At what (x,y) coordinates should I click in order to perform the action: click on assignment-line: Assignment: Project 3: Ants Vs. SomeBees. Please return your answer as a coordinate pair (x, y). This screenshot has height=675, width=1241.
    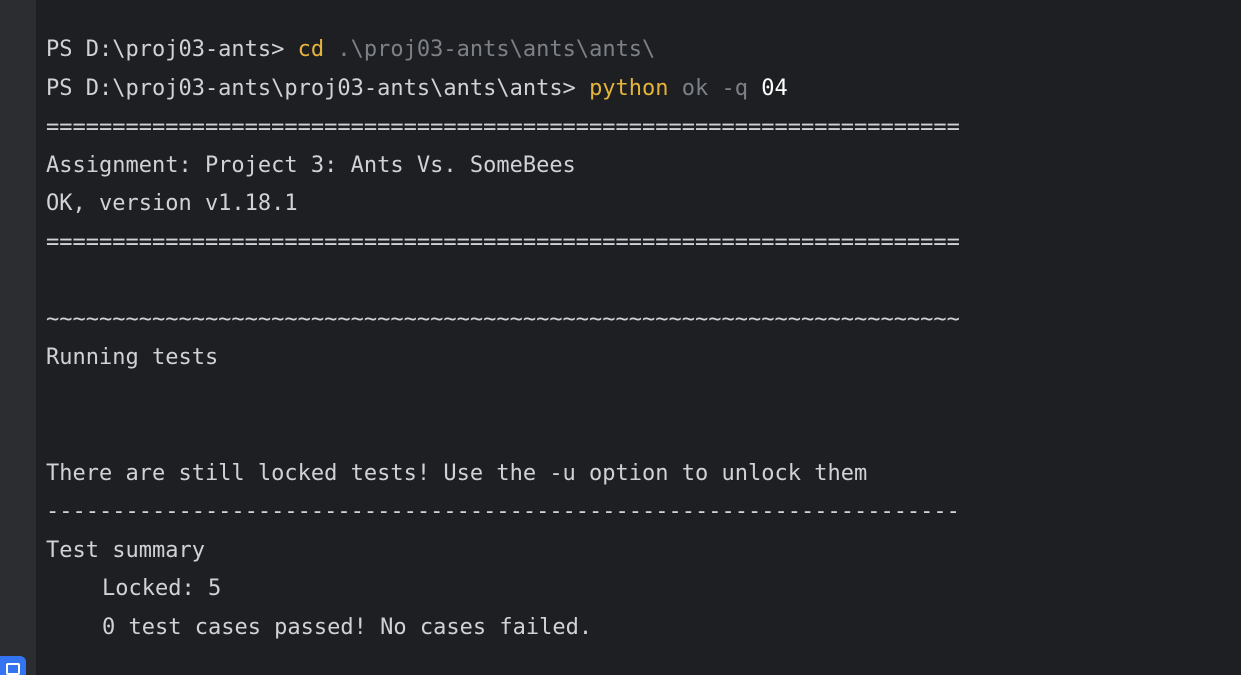
    Looking at the image, I should click on (311, 165).